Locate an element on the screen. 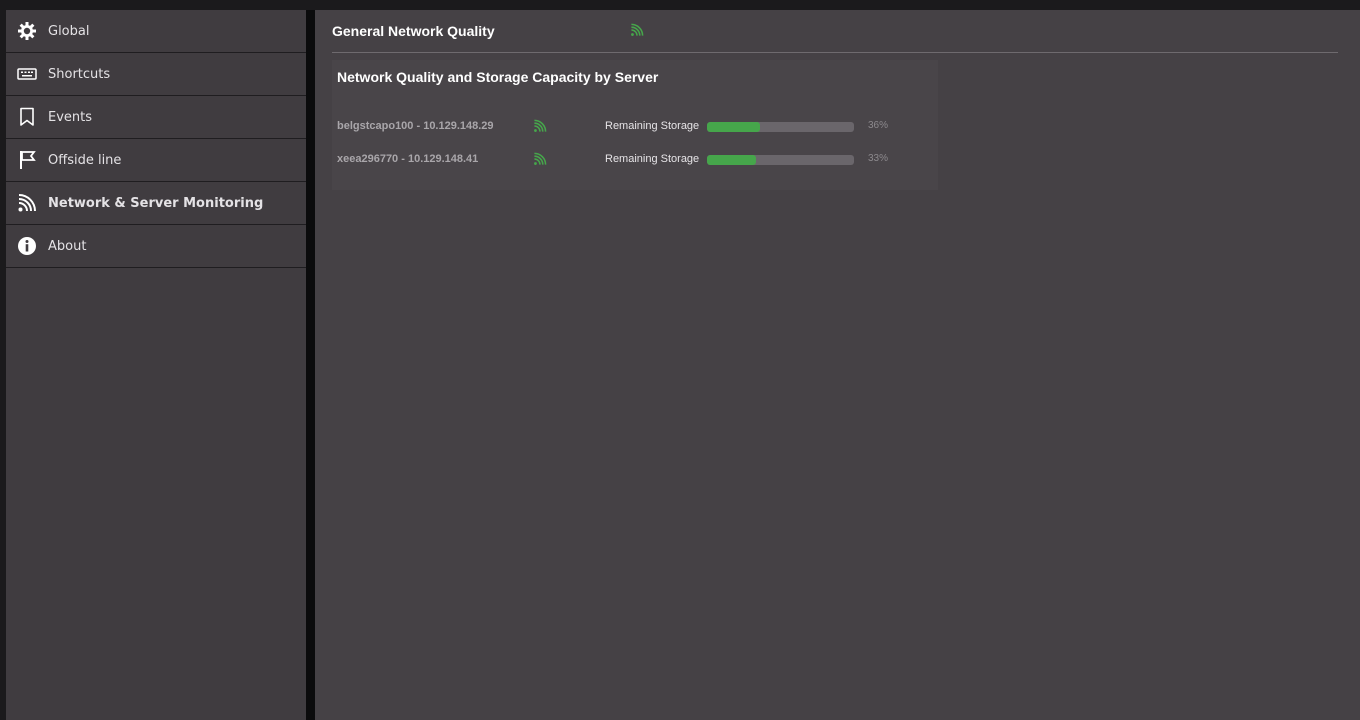  sidebar-item-offside-line: Offside line is located at coordinates (156, 160).